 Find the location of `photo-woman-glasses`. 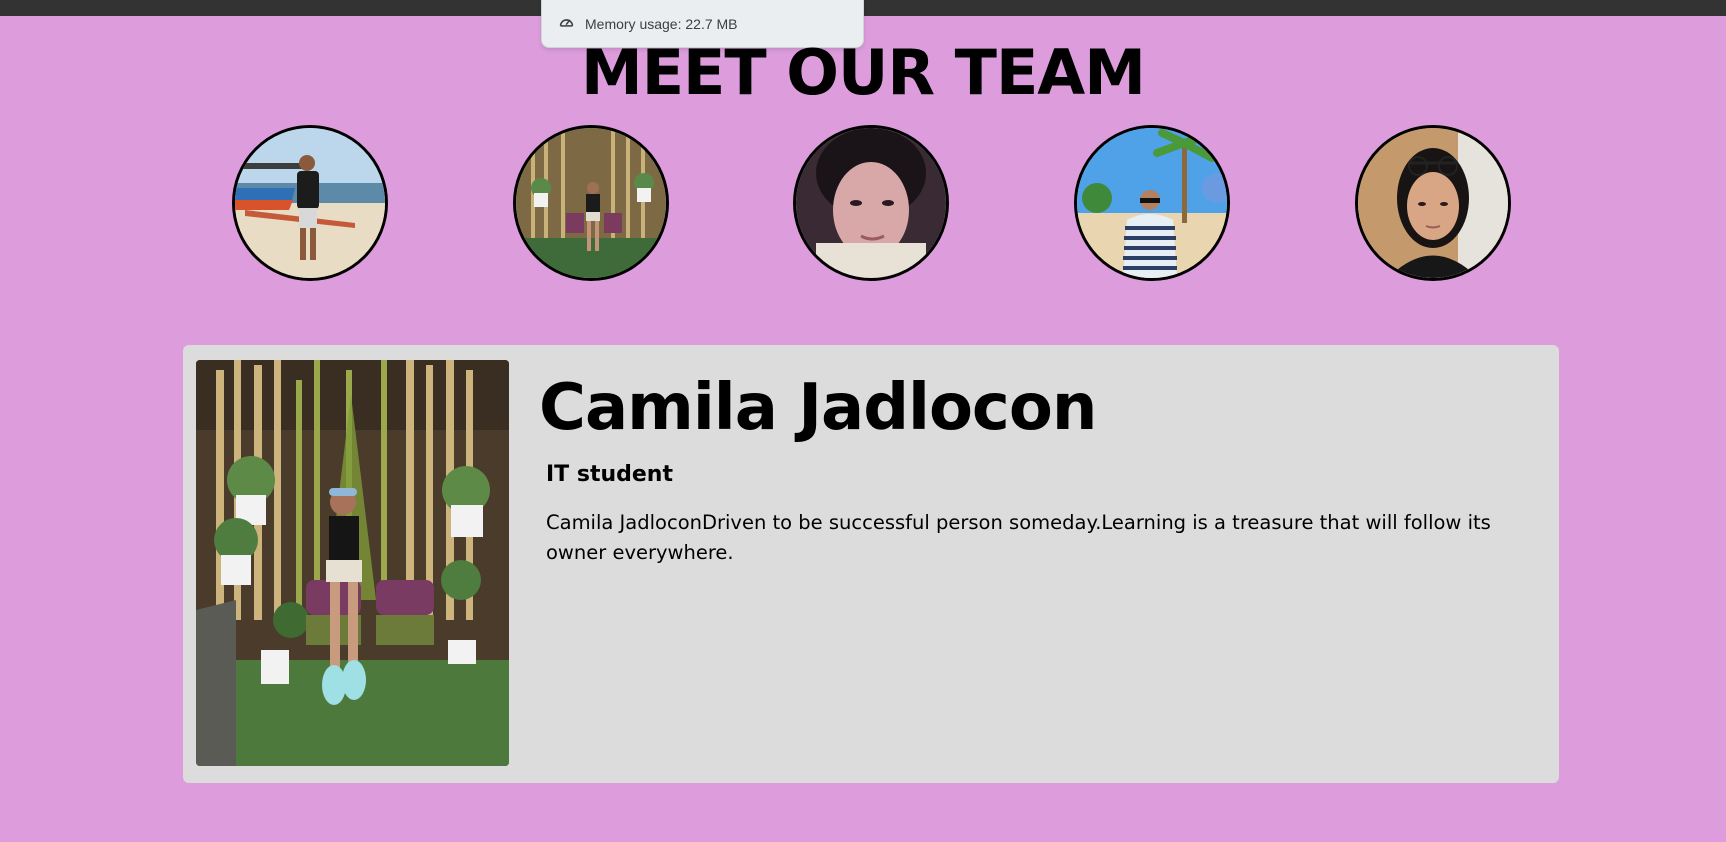

photo-woman-glasses is located at coordinates (1433, 203).